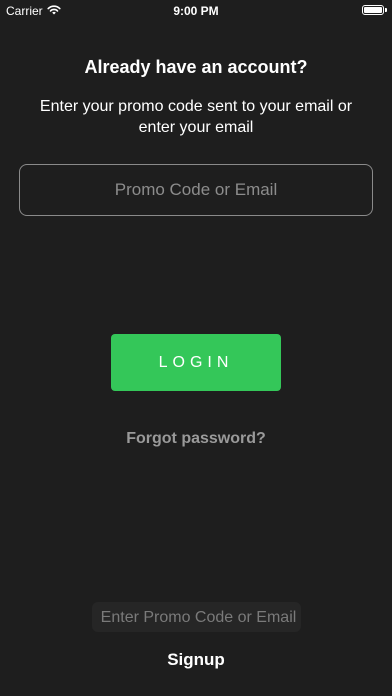 Image resolution: width=392 pixels, height=696 pixels. I want to click on battery-cap, so click(386, 10).